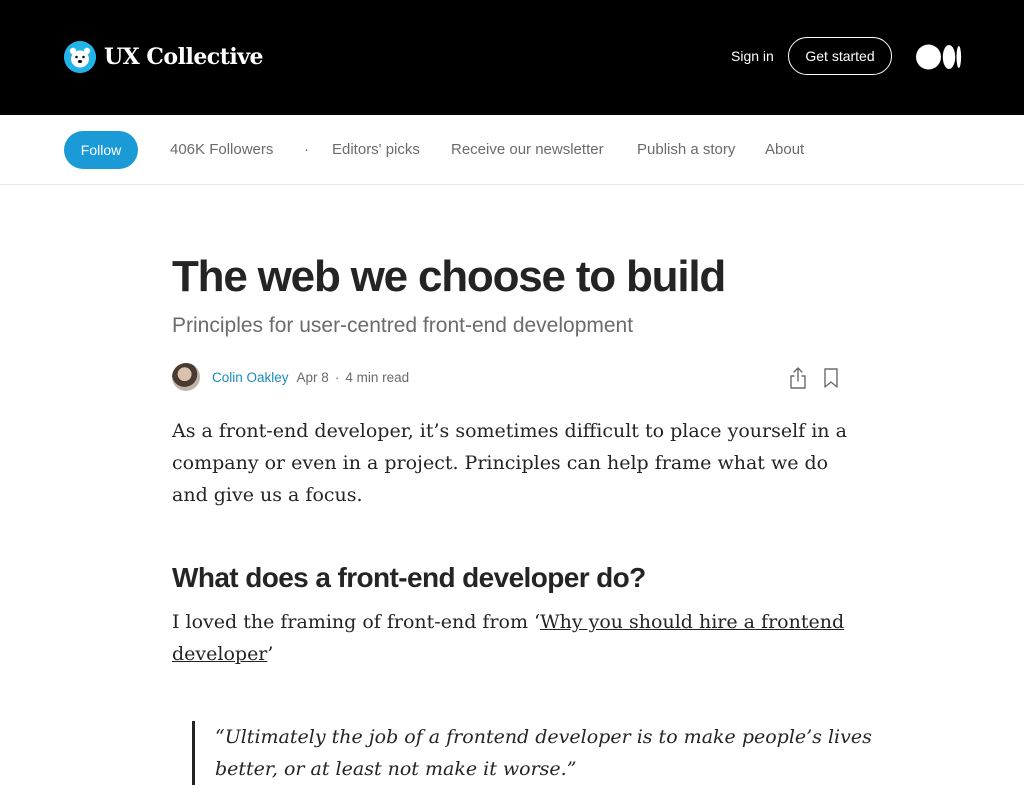 The width and height of the screenshot is (1024, 785). I want to click on author-name-link: Colin Oakley, so click(250, 377).